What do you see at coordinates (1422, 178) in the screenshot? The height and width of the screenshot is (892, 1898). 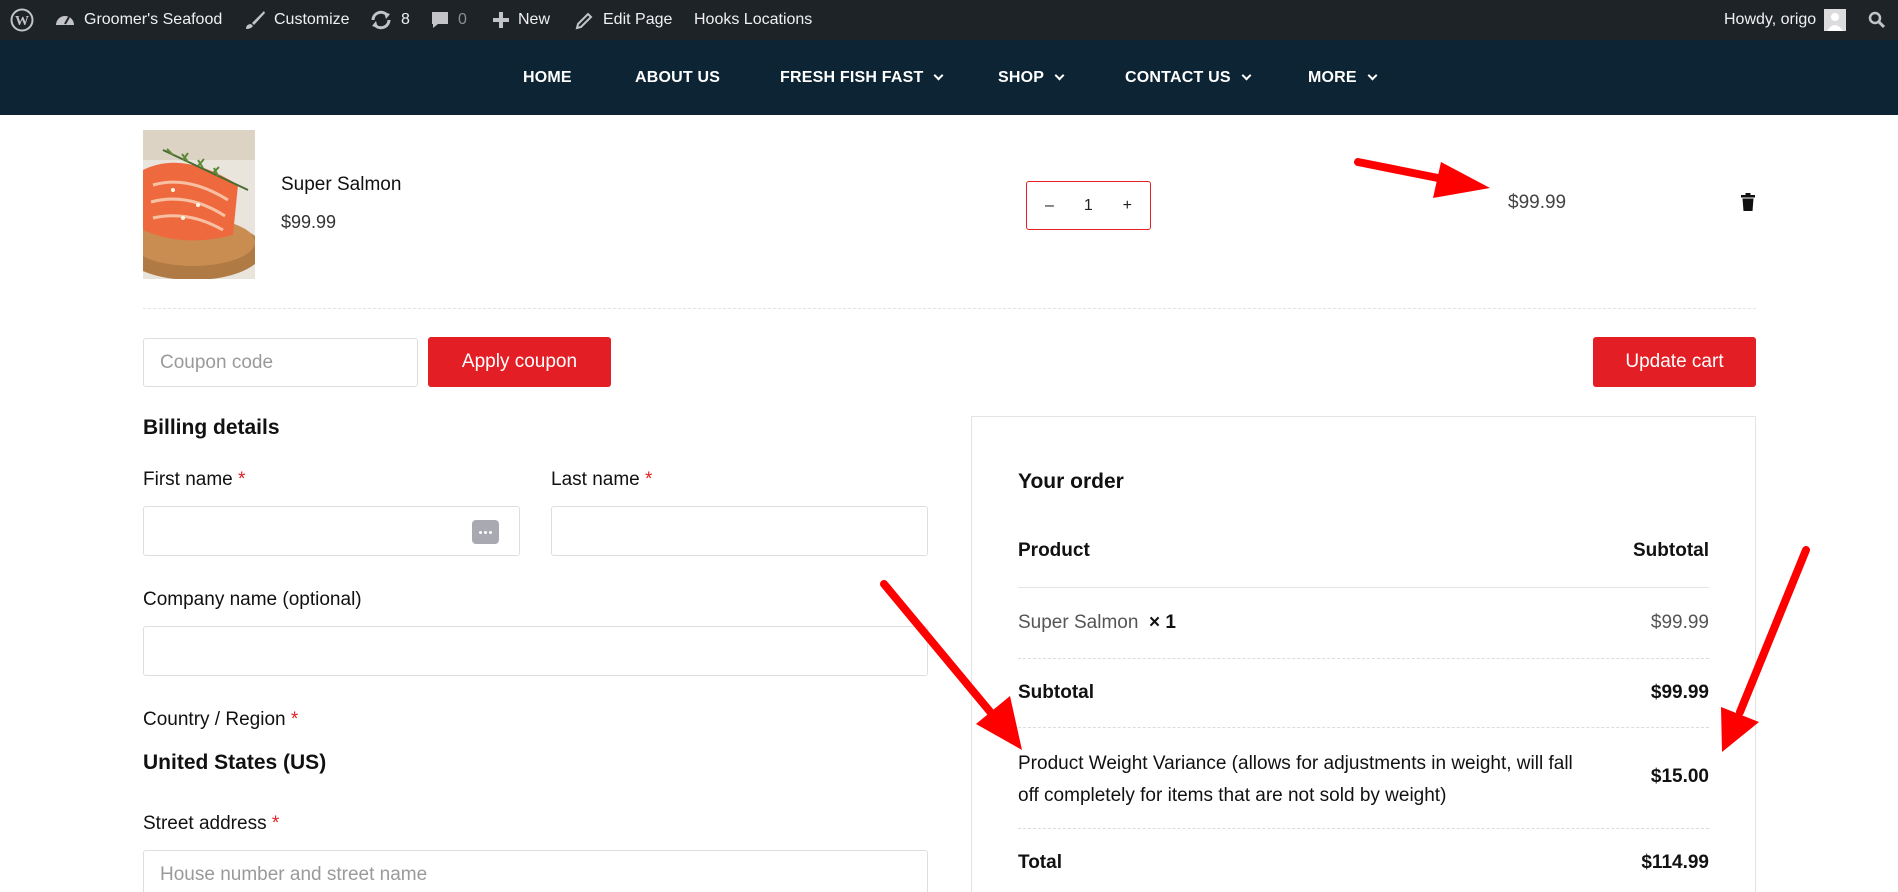 I see `annotation-arrow-line-total` at bounding box center [1422, 178].